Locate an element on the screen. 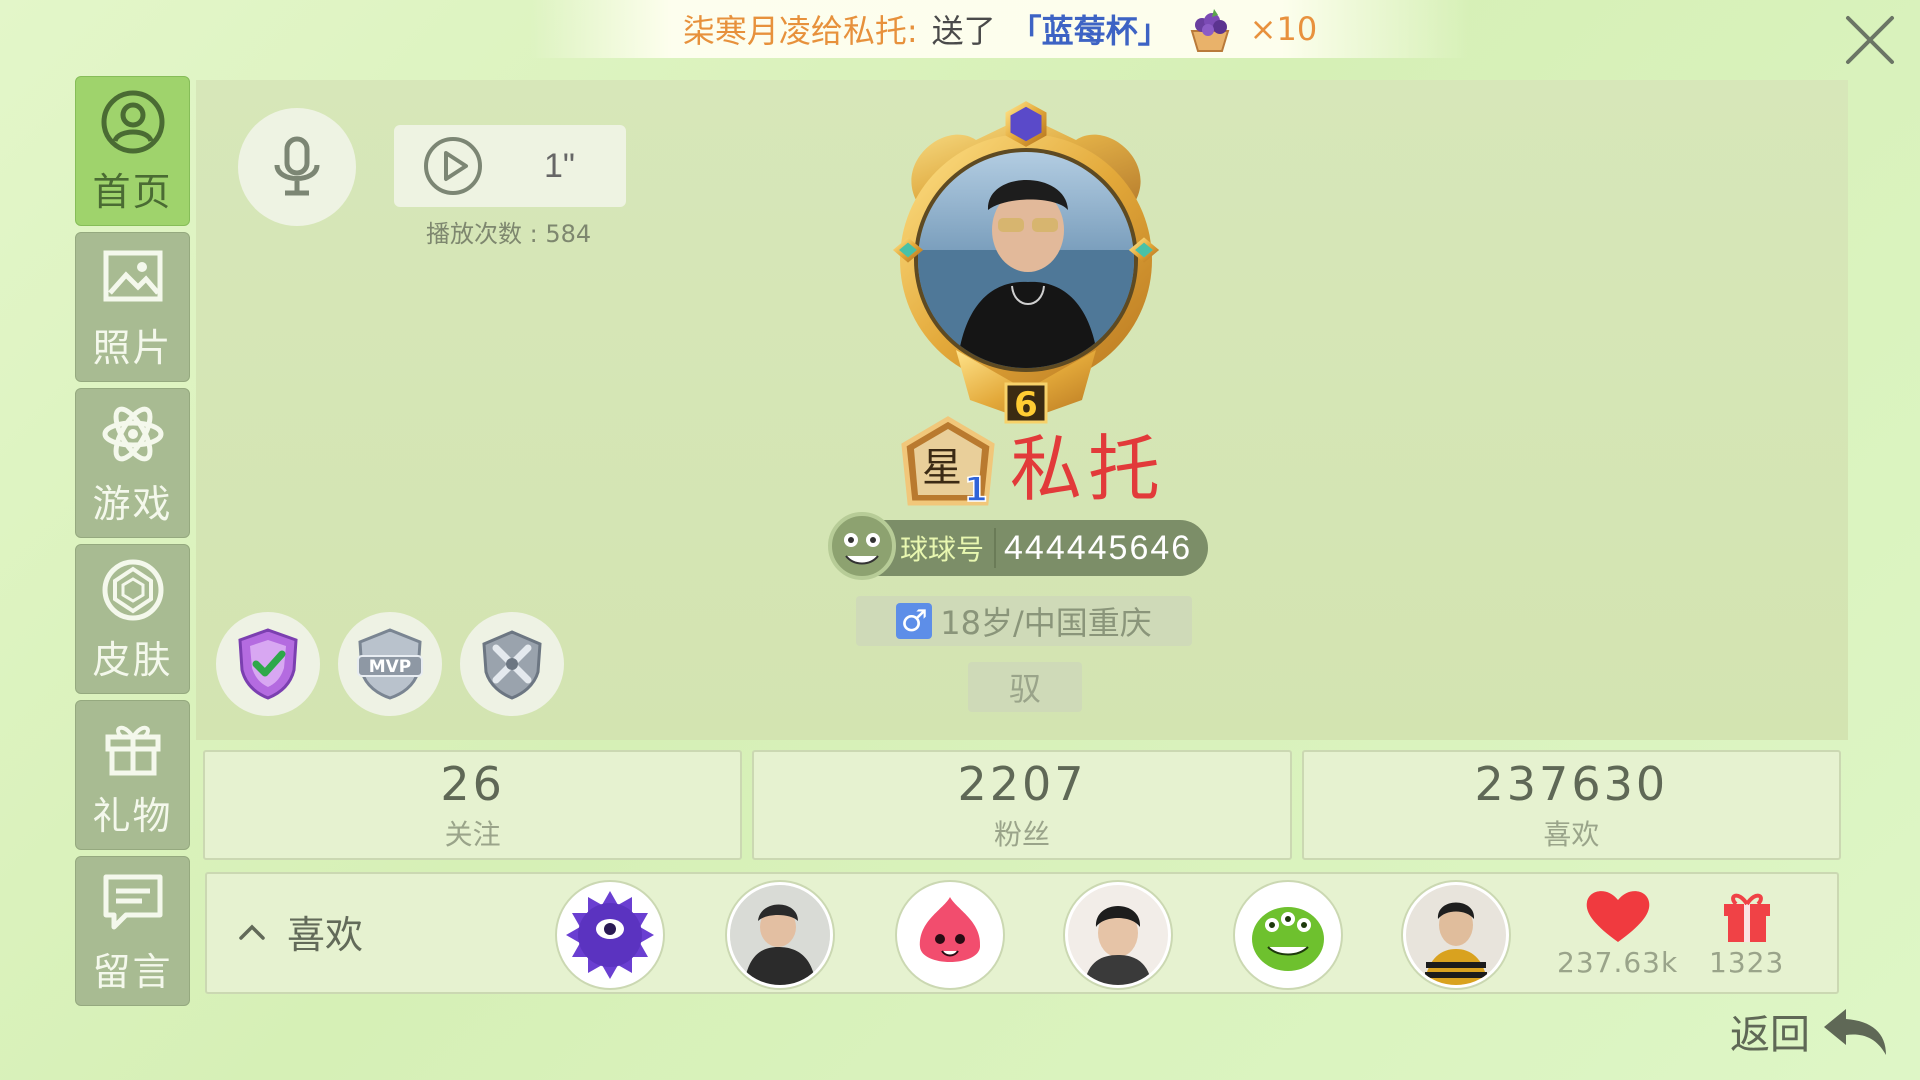 This screenshot has width=1920, height=1080. nav-item-skins: 皮肤 is located at coordinates (132, 619).